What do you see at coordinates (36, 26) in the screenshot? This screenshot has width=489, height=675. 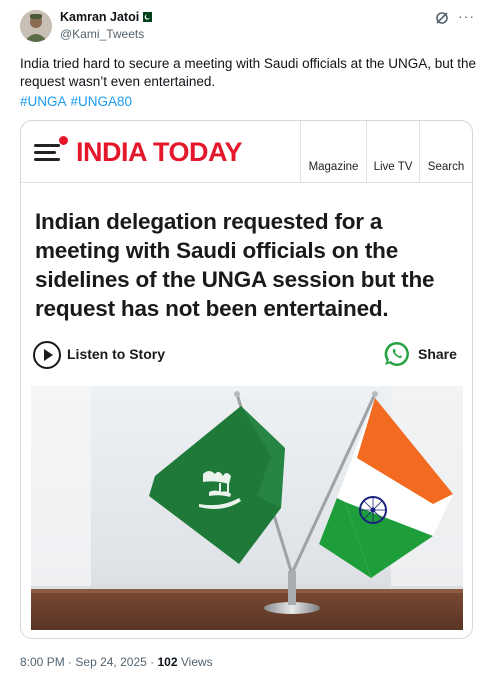 I see `avatar` at bounding box center [36, 26].